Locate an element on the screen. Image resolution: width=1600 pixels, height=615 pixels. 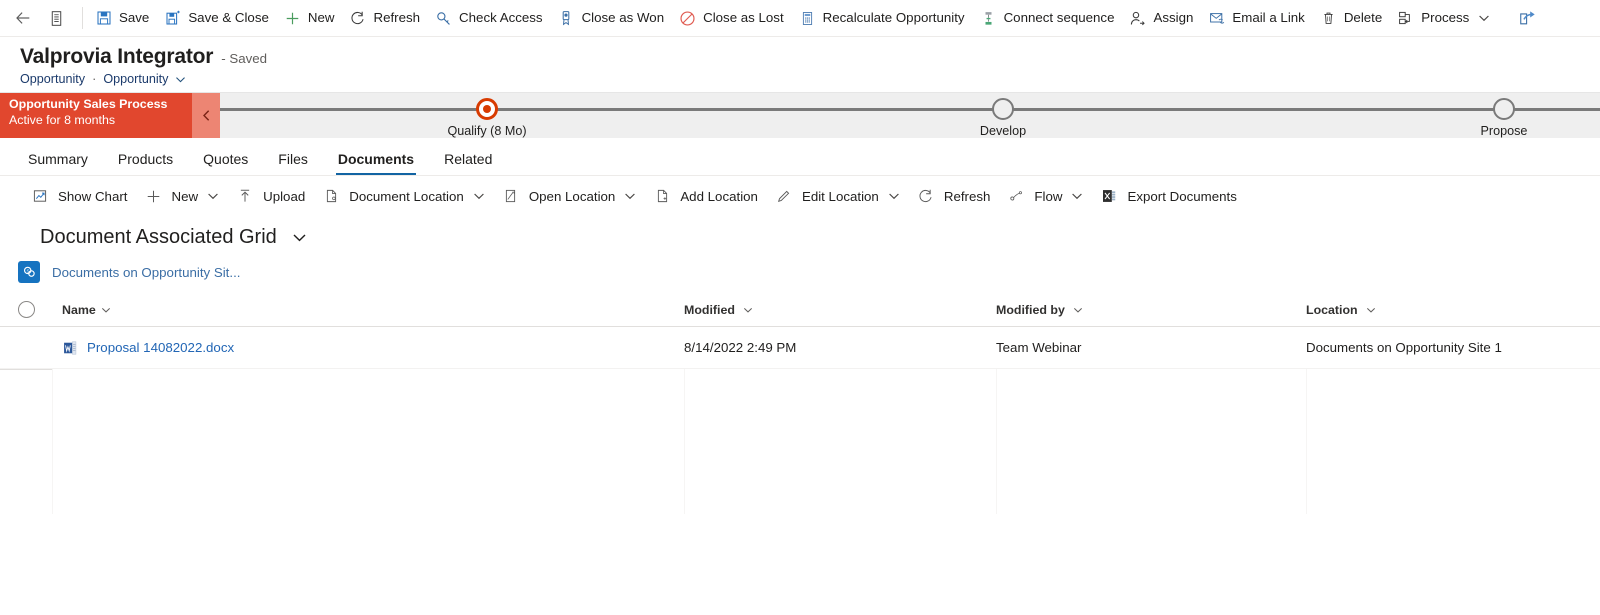
document-location-icon is located at coordinates (331, 196).